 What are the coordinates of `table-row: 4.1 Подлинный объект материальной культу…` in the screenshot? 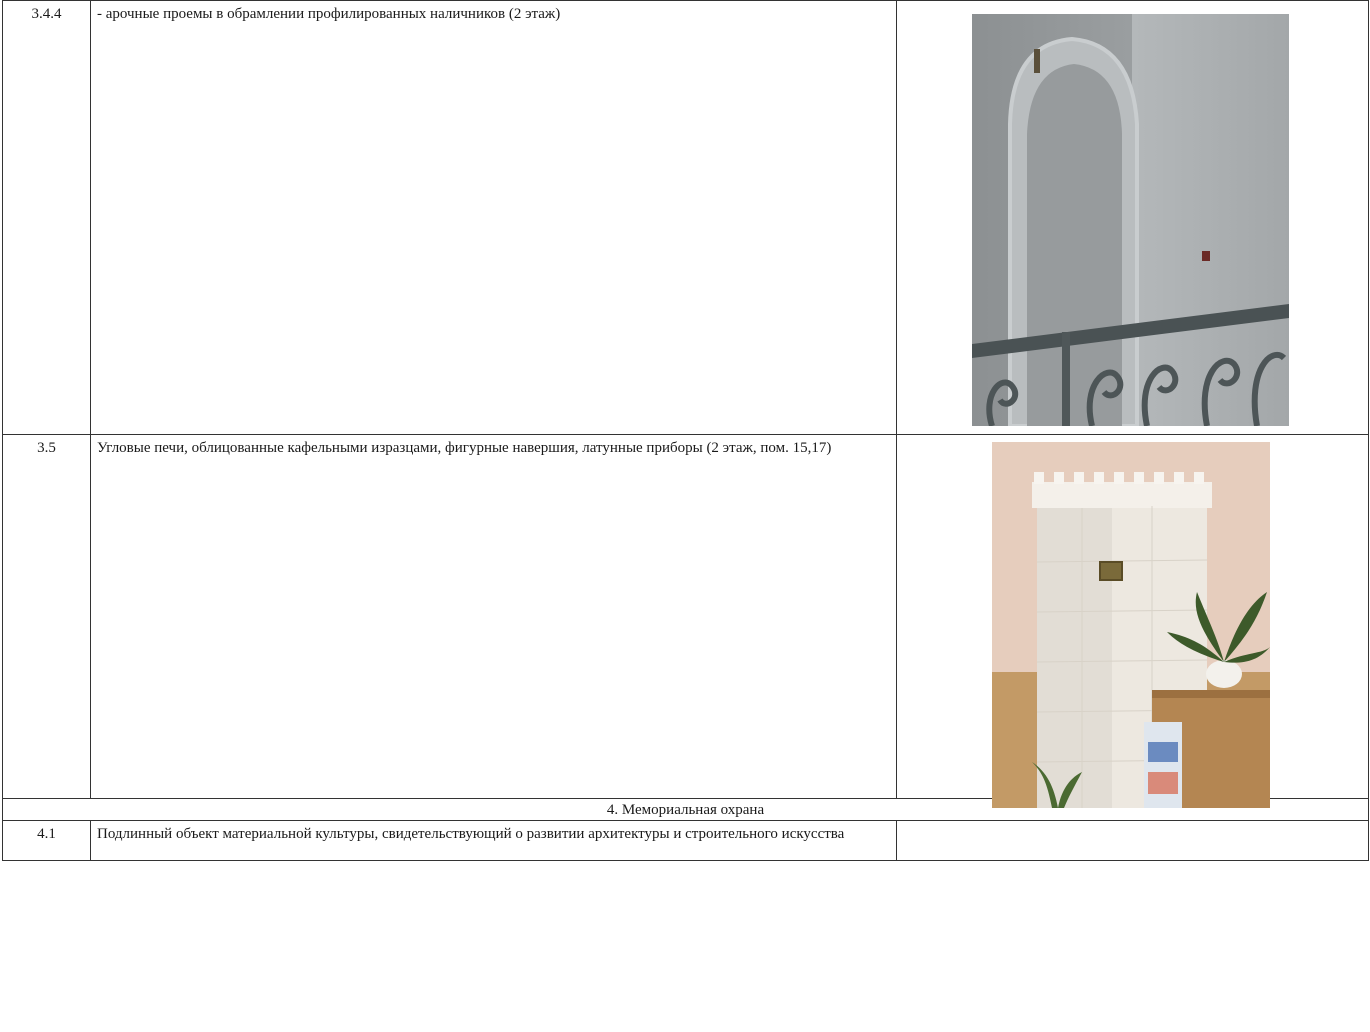 It's located at (685, 840).